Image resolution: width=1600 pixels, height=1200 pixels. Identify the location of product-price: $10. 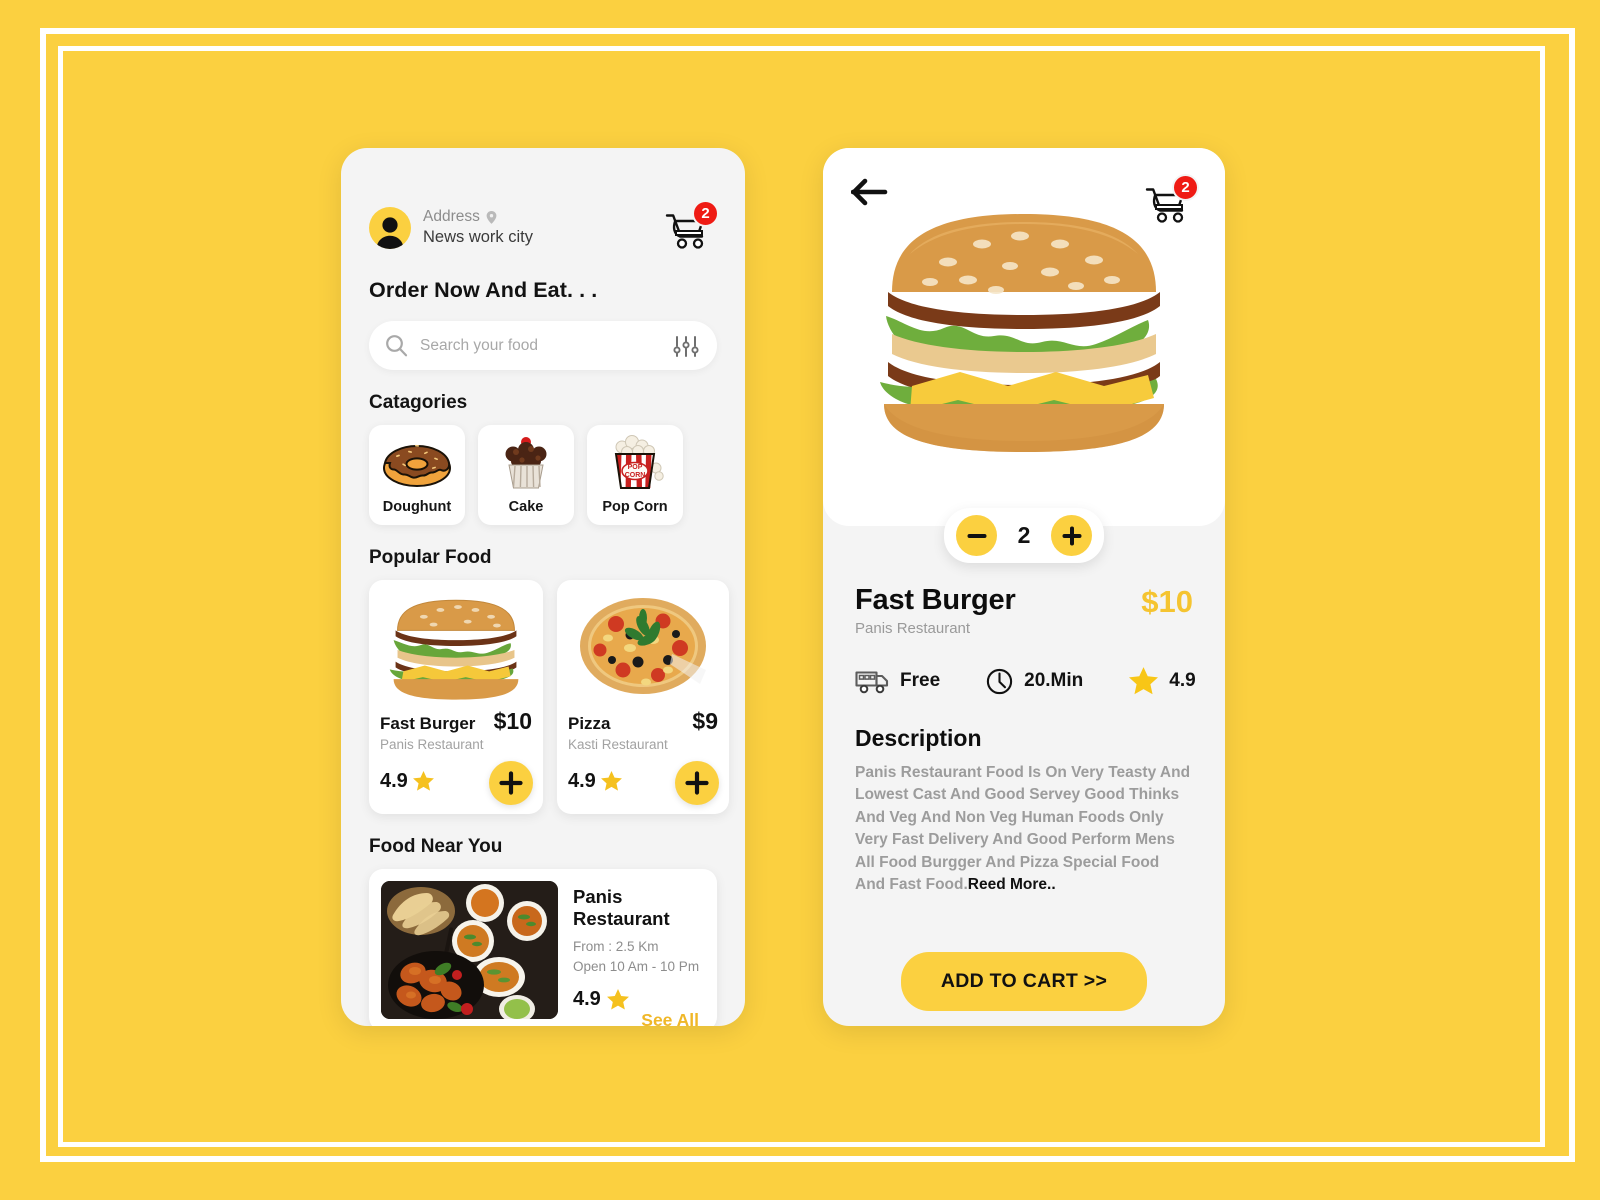
(1167, 601).